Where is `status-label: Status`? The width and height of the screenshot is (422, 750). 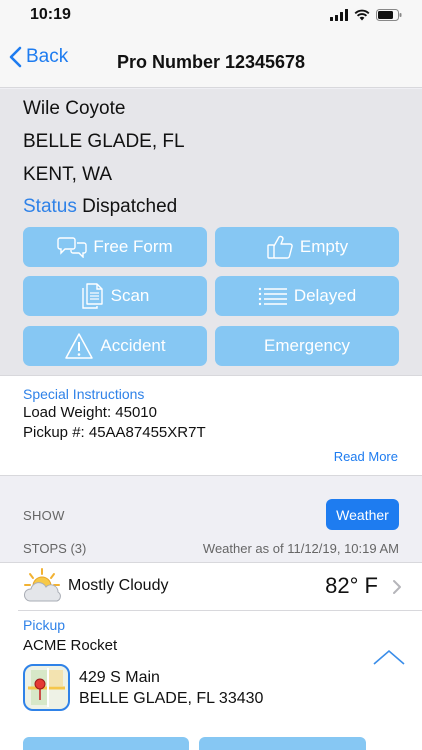 status-label: Status is located at coordinates (50, 206).